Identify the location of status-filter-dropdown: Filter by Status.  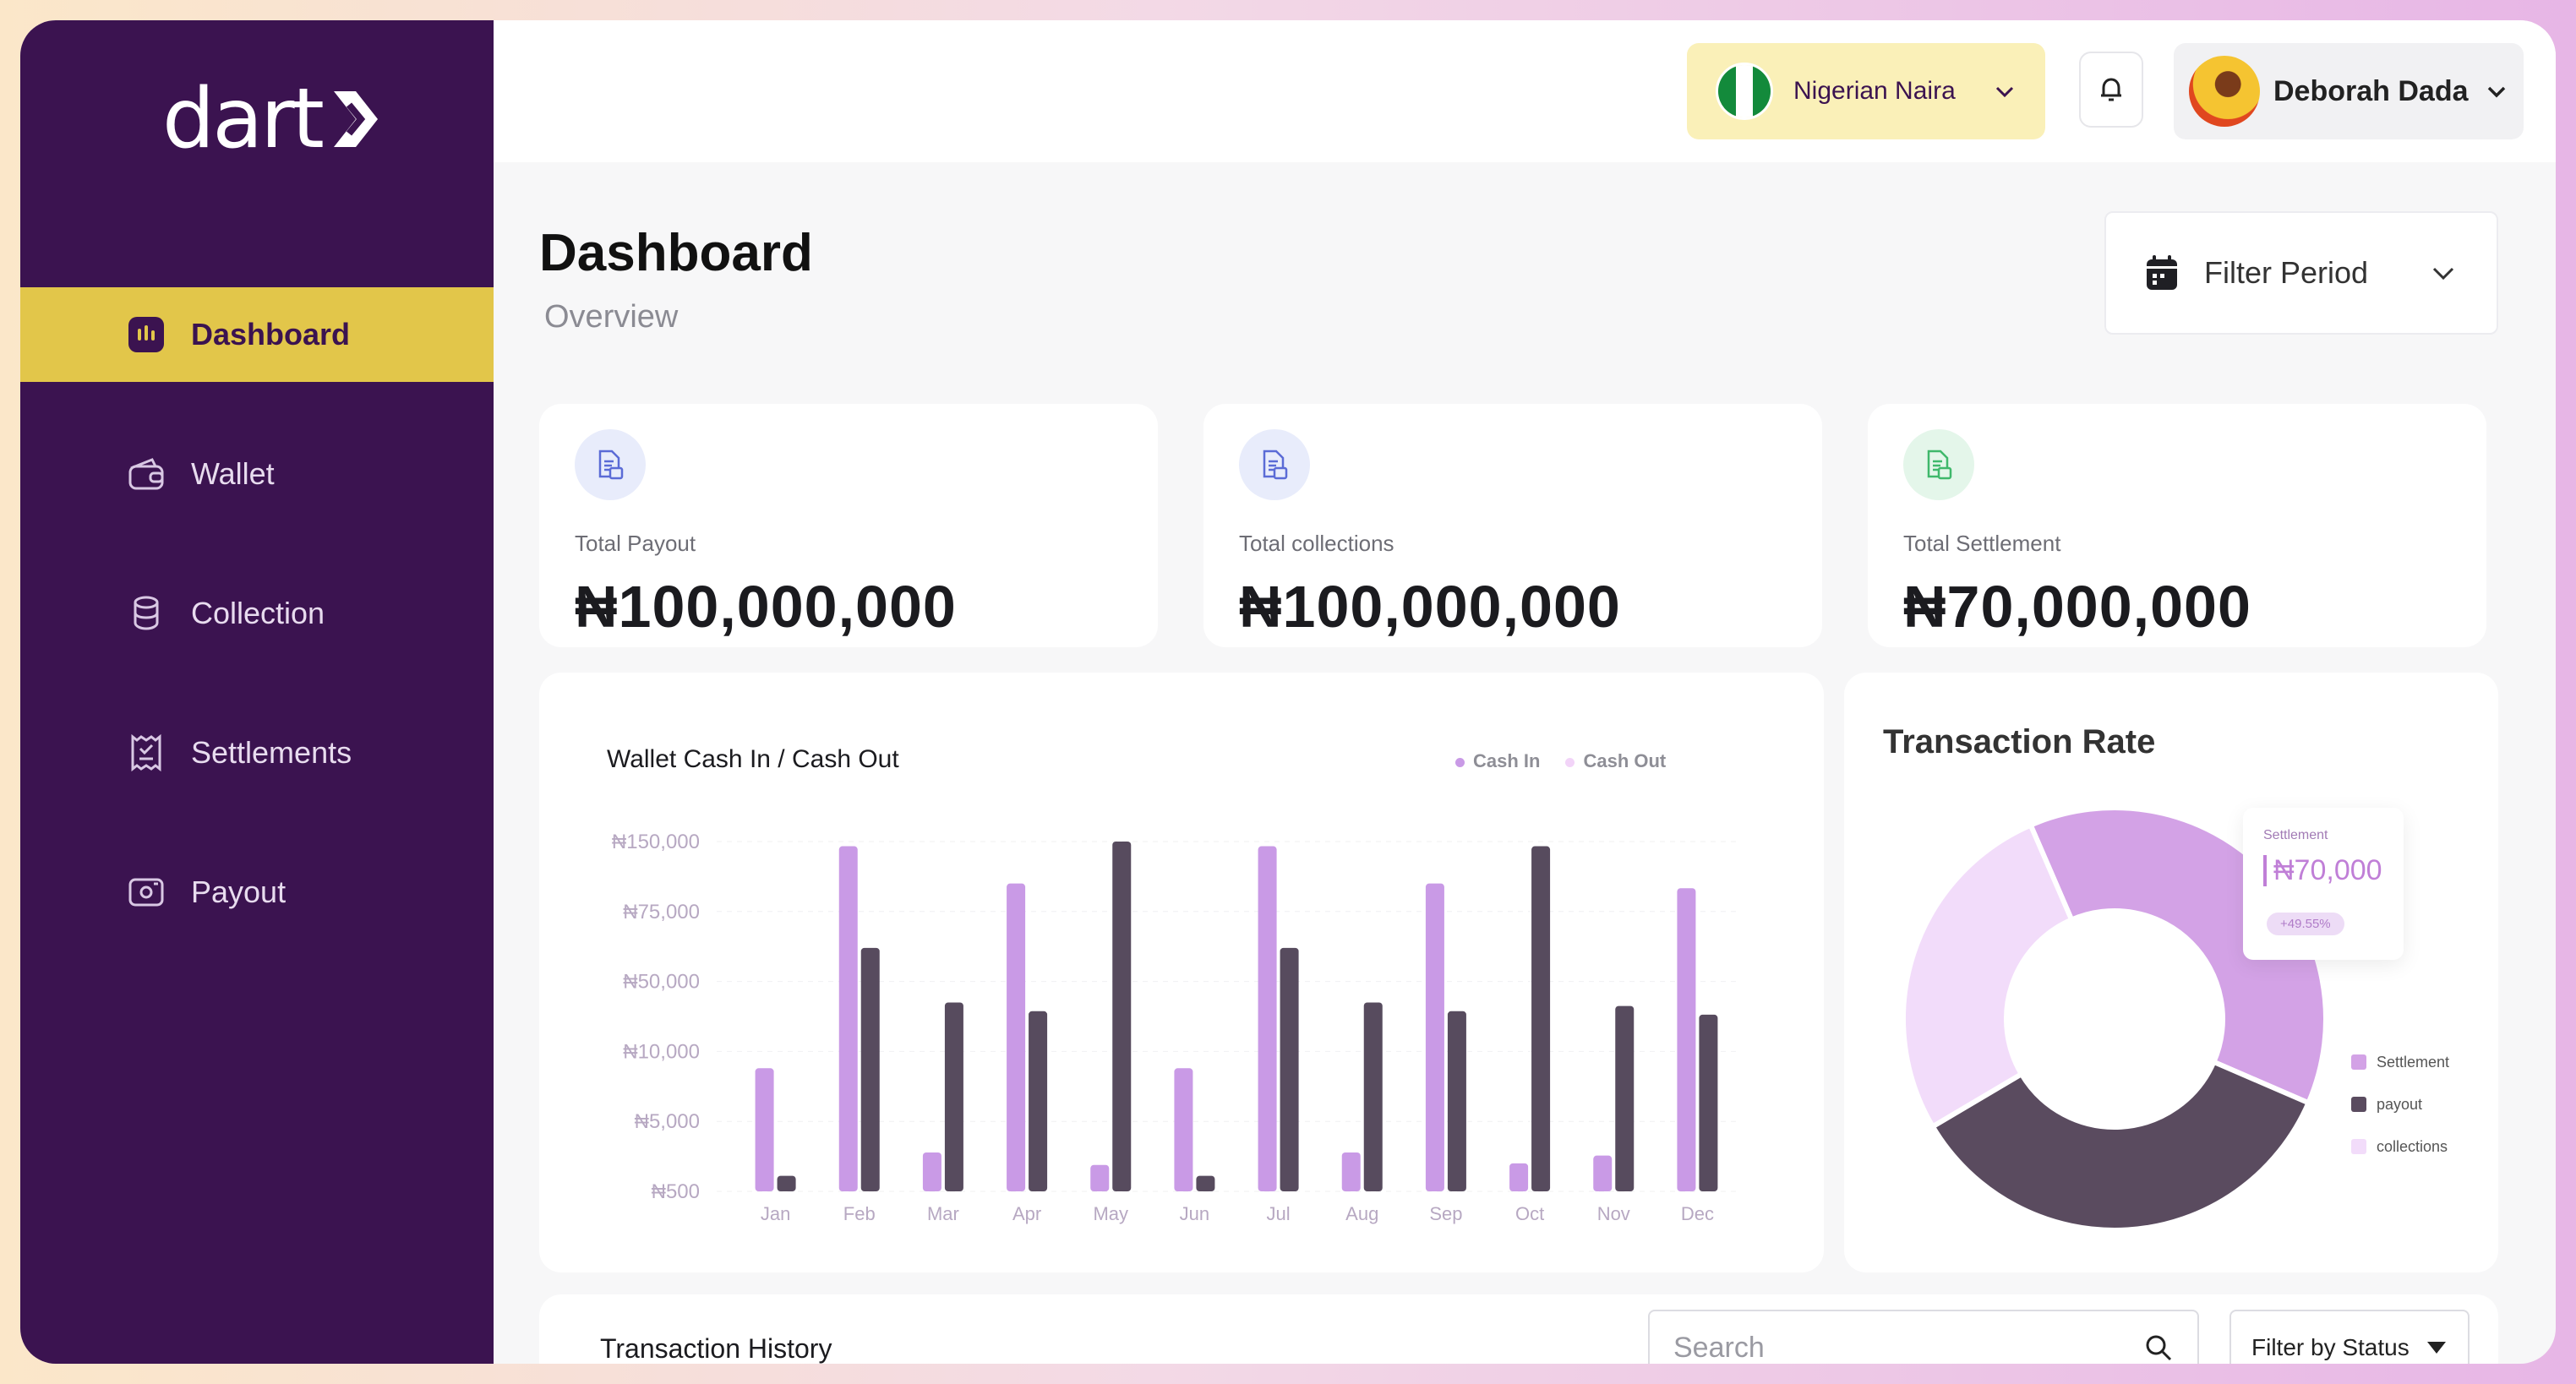
(2349, 1337).